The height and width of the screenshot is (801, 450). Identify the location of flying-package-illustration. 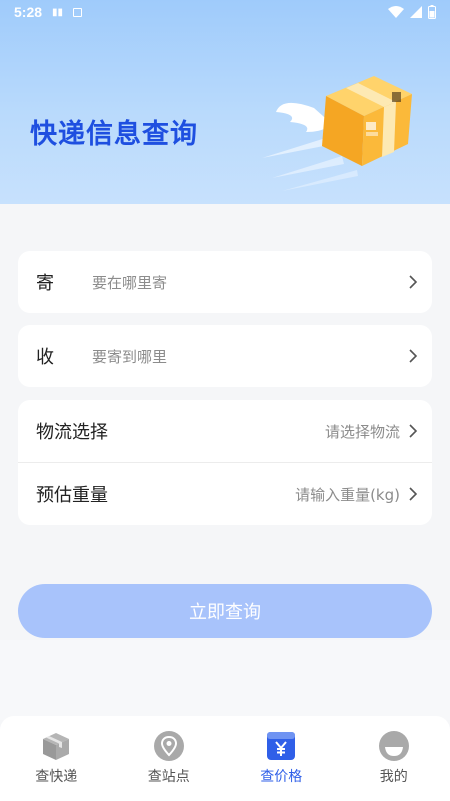
(337, 133).